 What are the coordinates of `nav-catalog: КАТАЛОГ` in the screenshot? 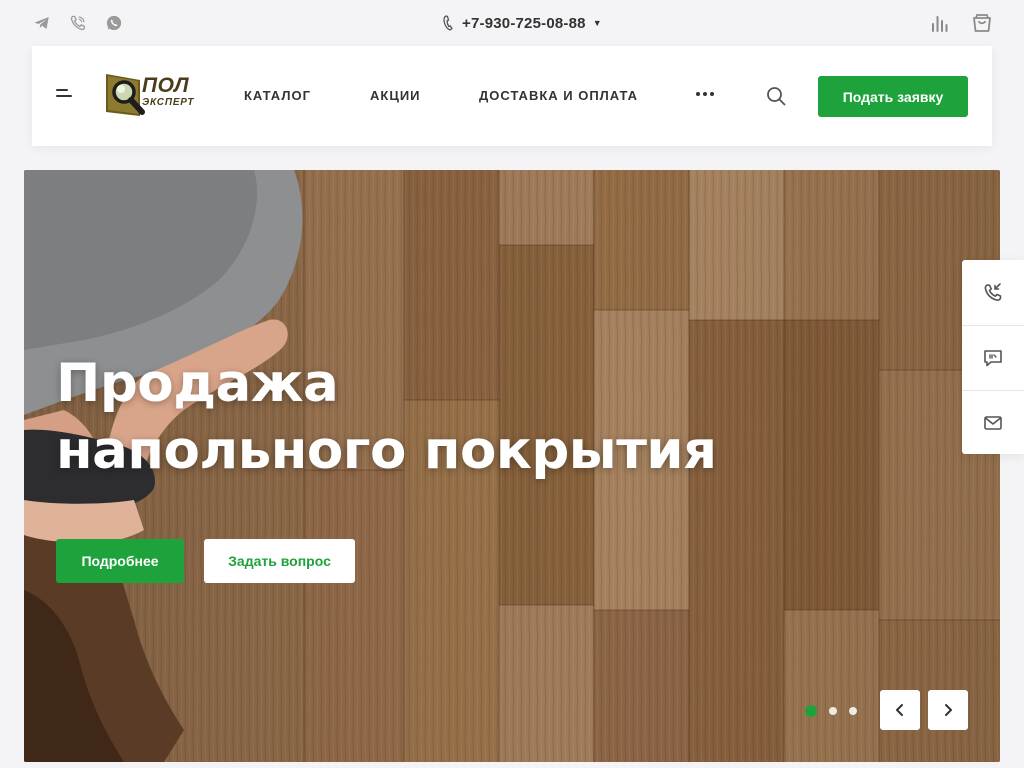 It's located at (277, 95).